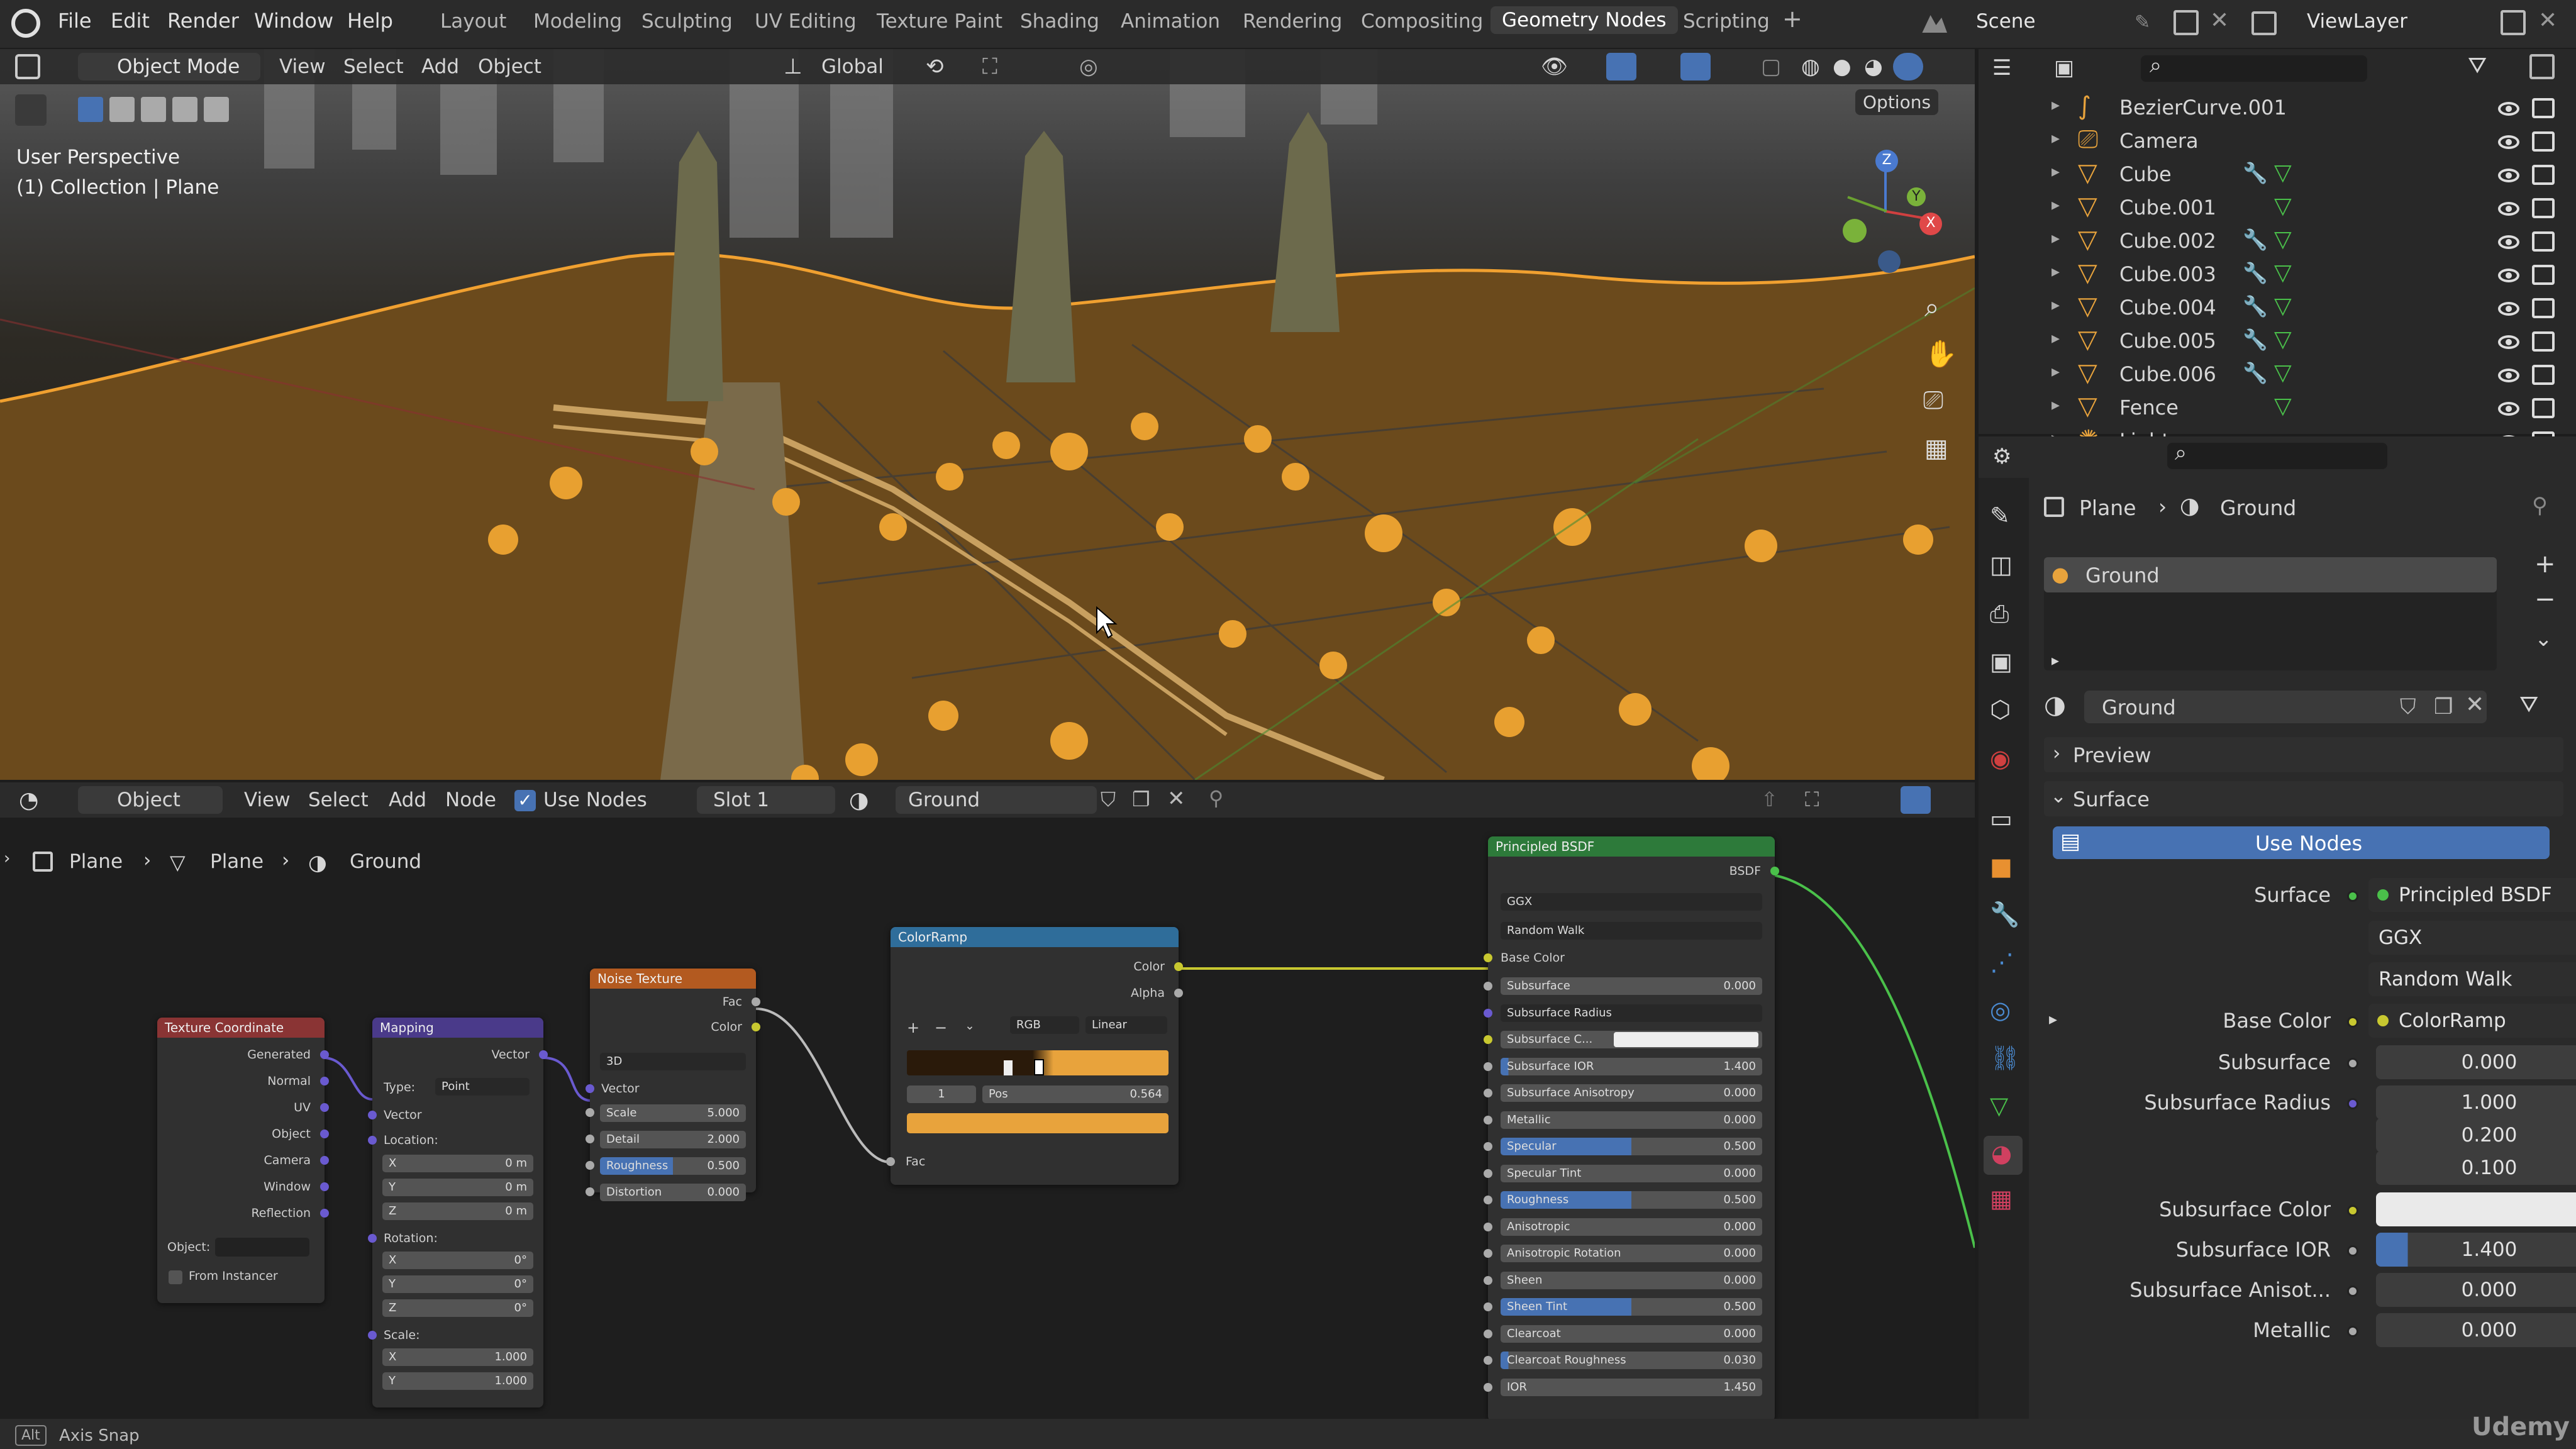 This screenshot has width=2576, height=1449. I want to click on fake-user-icon: ⛉, so click(1108, 799).